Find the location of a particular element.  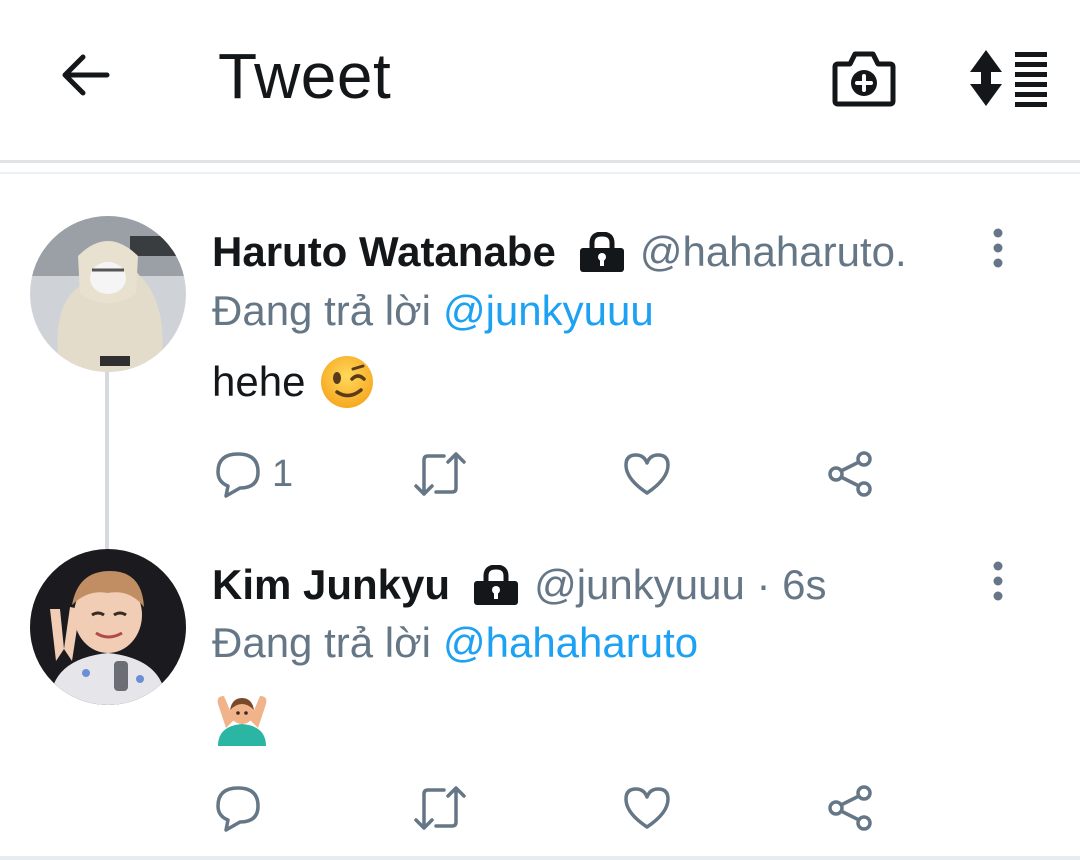

tweet-header: Kim Junkyu @junkyuuu · 6s is located at coordinates (519, 585).